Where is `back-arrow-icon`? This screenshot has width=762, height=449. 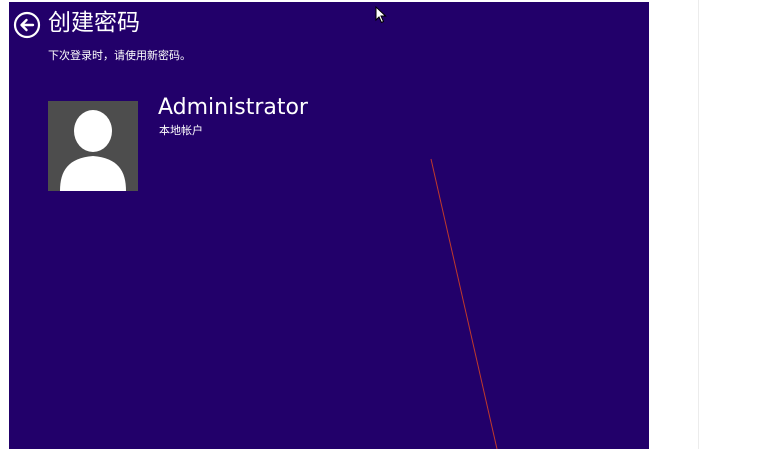 back-arrow-icon is located at coordinates (27, 25).